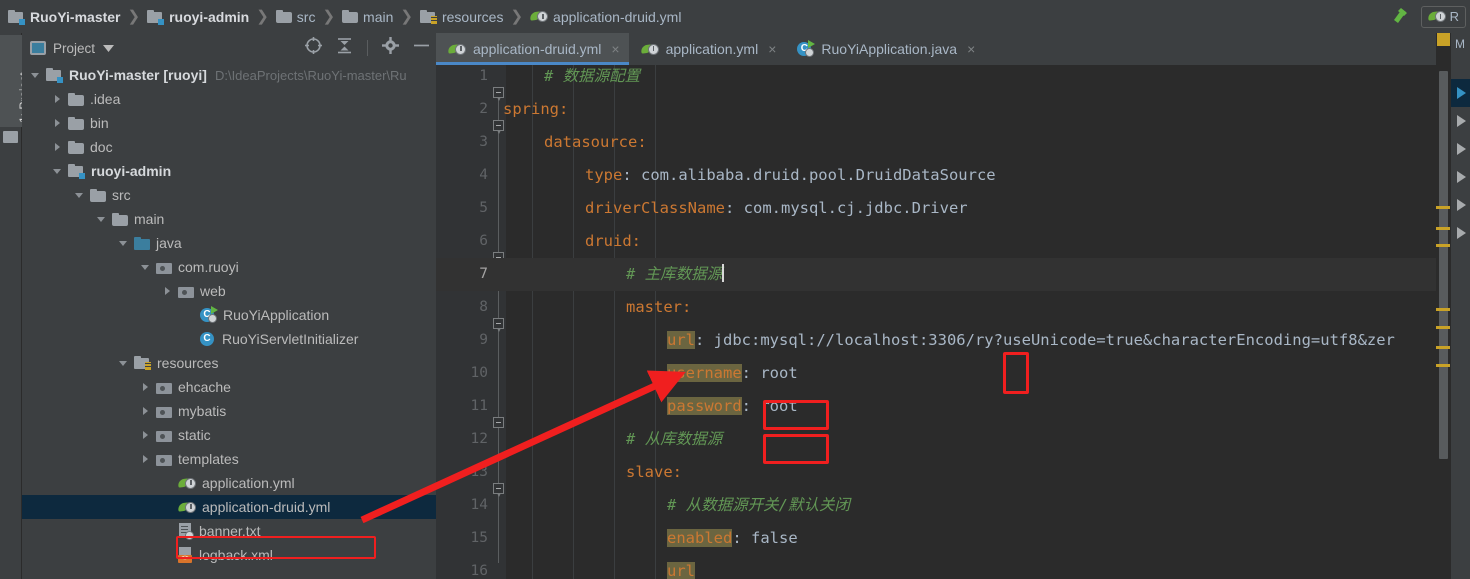 This screenshot has height=579, width=1470. What do you see at coordinates (313, 48) in the screenshot?
I see `locate-file-icon` at bounding box center [313, 48].